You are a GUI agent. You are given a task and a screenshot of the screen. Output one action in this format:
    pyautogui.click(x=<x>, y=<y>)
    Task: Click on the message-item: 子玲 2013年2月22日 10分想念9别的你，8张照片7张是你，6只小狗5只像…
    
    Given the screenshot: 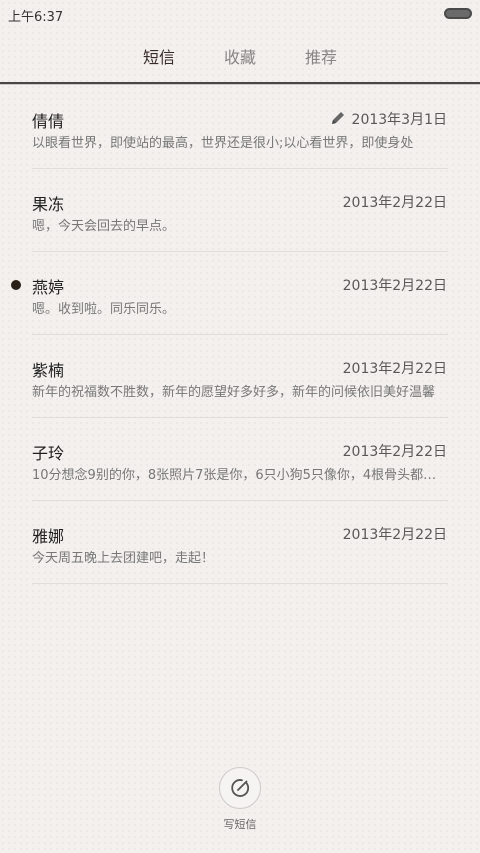 What is the action you would take?
    pyautogui.click(x=240, y=459)
    